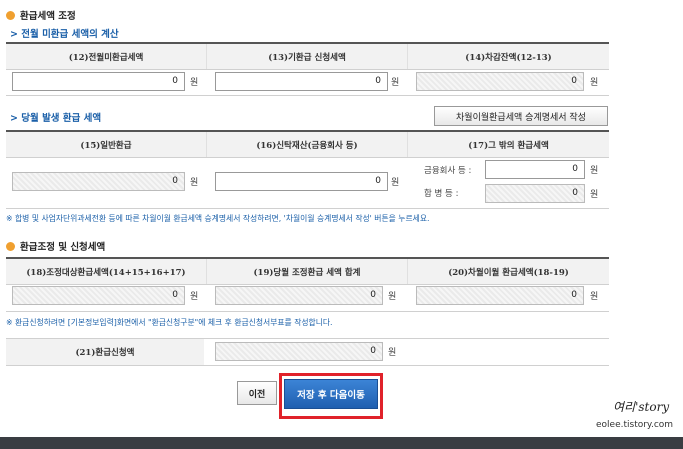 Image resolution: width=683 pixels, height=449 pixels. Describe the element at coordinates (635, 425) in the screenshot. I see `watermark-url: eolee.tistory.com` at that location.